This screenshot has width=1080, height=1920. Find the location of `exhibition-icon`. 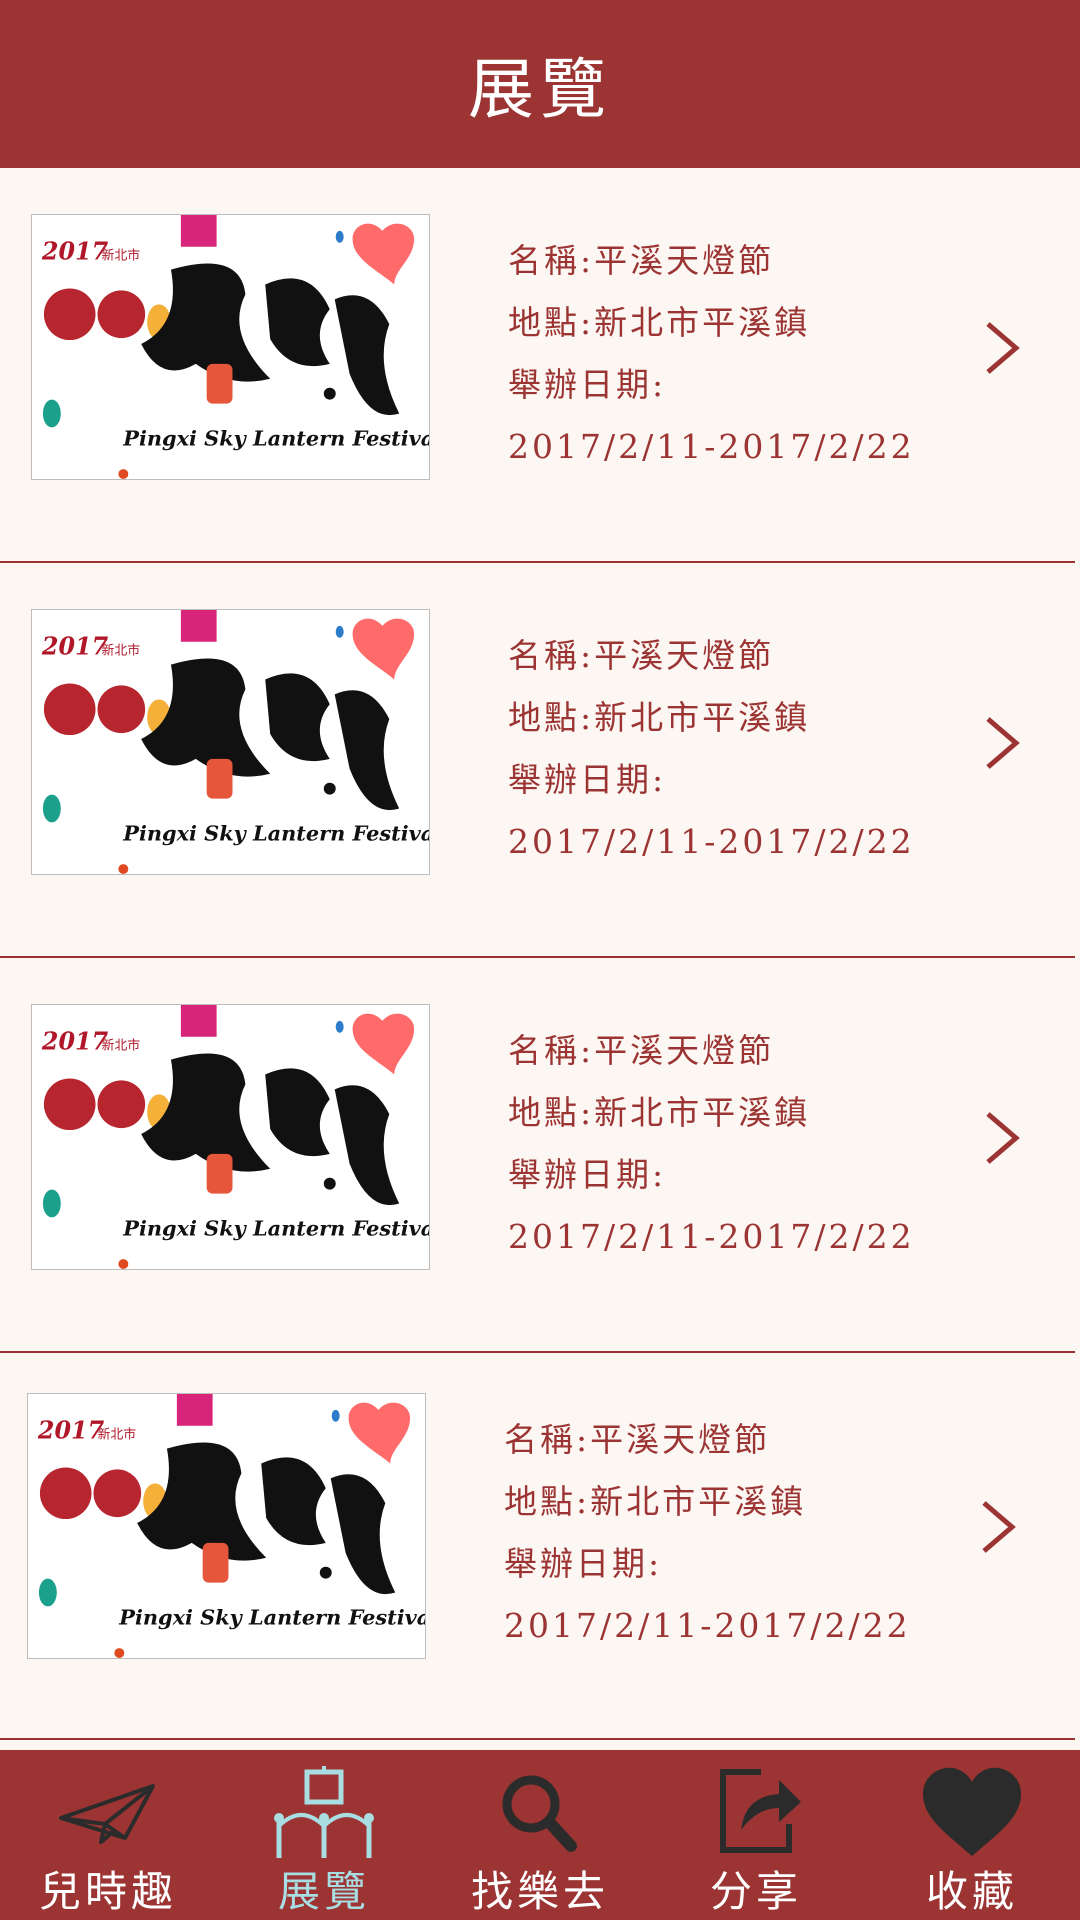

exhibition-icon is located at coordinates (324, 1814).